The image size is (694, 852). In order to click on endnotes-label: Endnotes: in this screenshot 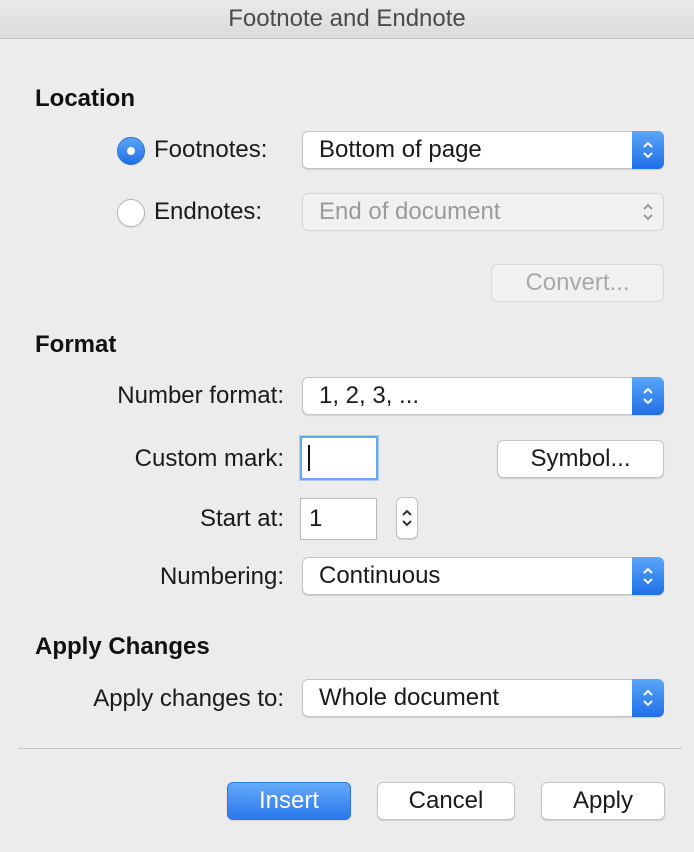, I will do `click(208, 211)`.